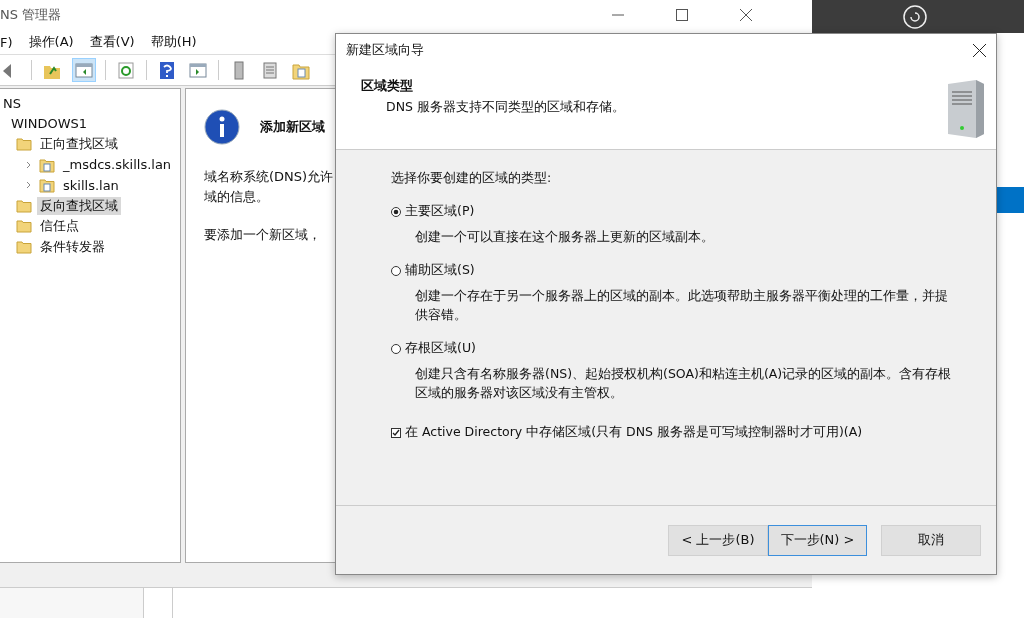 This screenshot has width=1024, height=618. Describe the element at coordinates (385, 50) in the screenshot. I see `dialog-title: 新建区域向导` at that location.